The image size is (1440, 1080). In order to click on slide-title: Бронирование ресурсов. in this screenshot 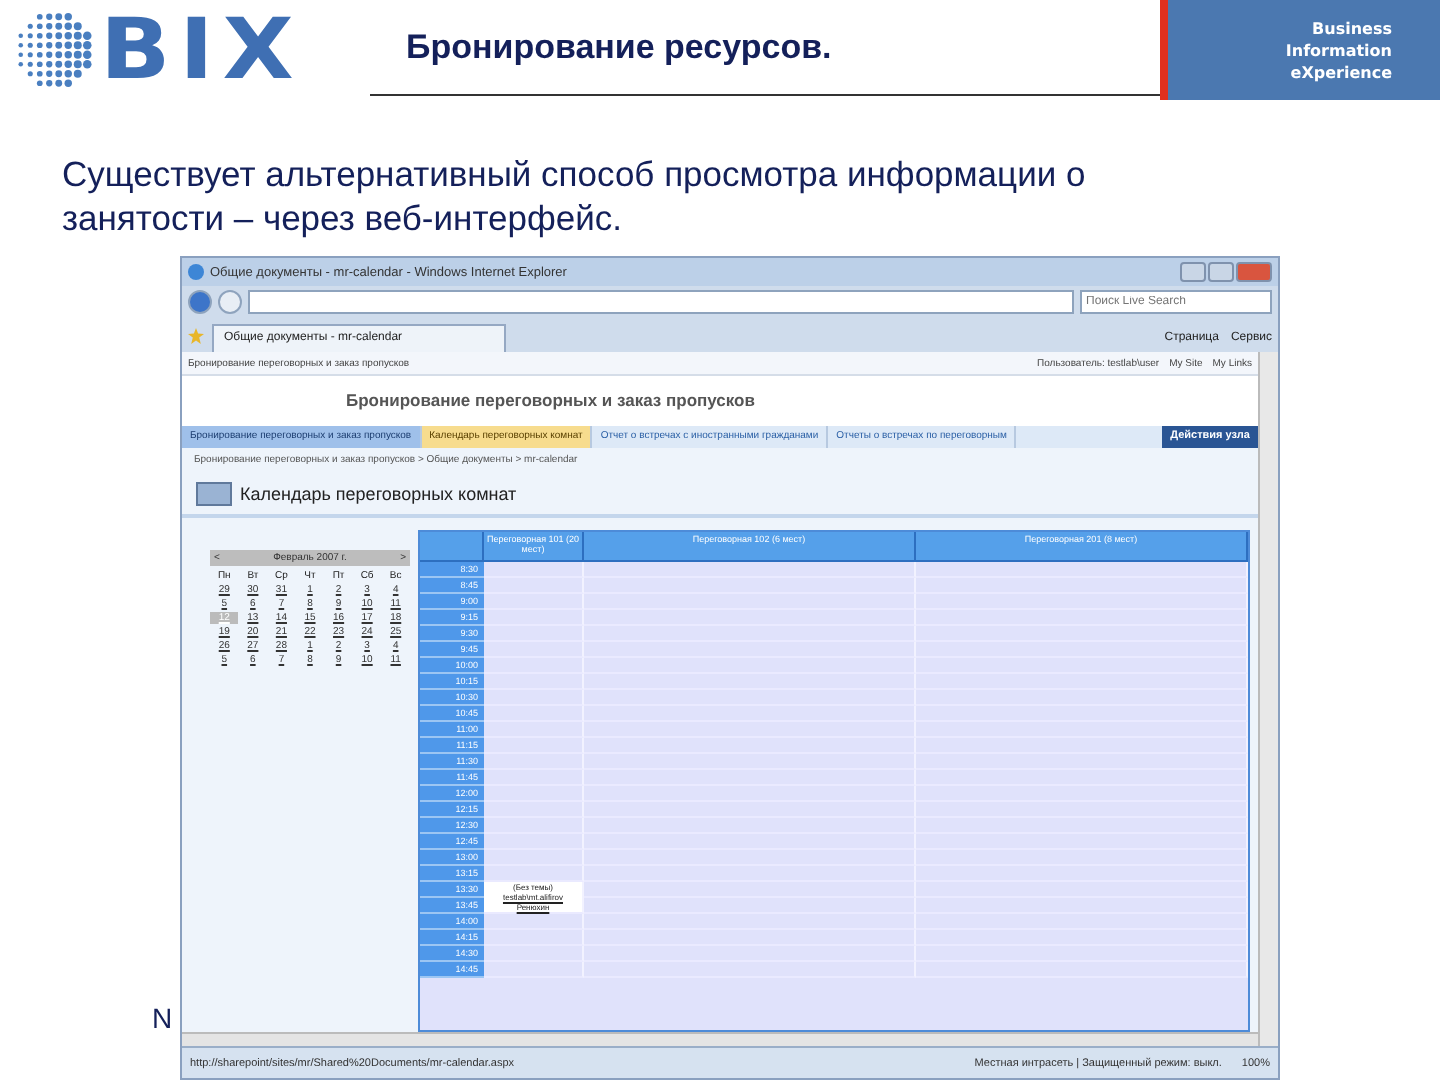, I will do `click(618, 47)`.